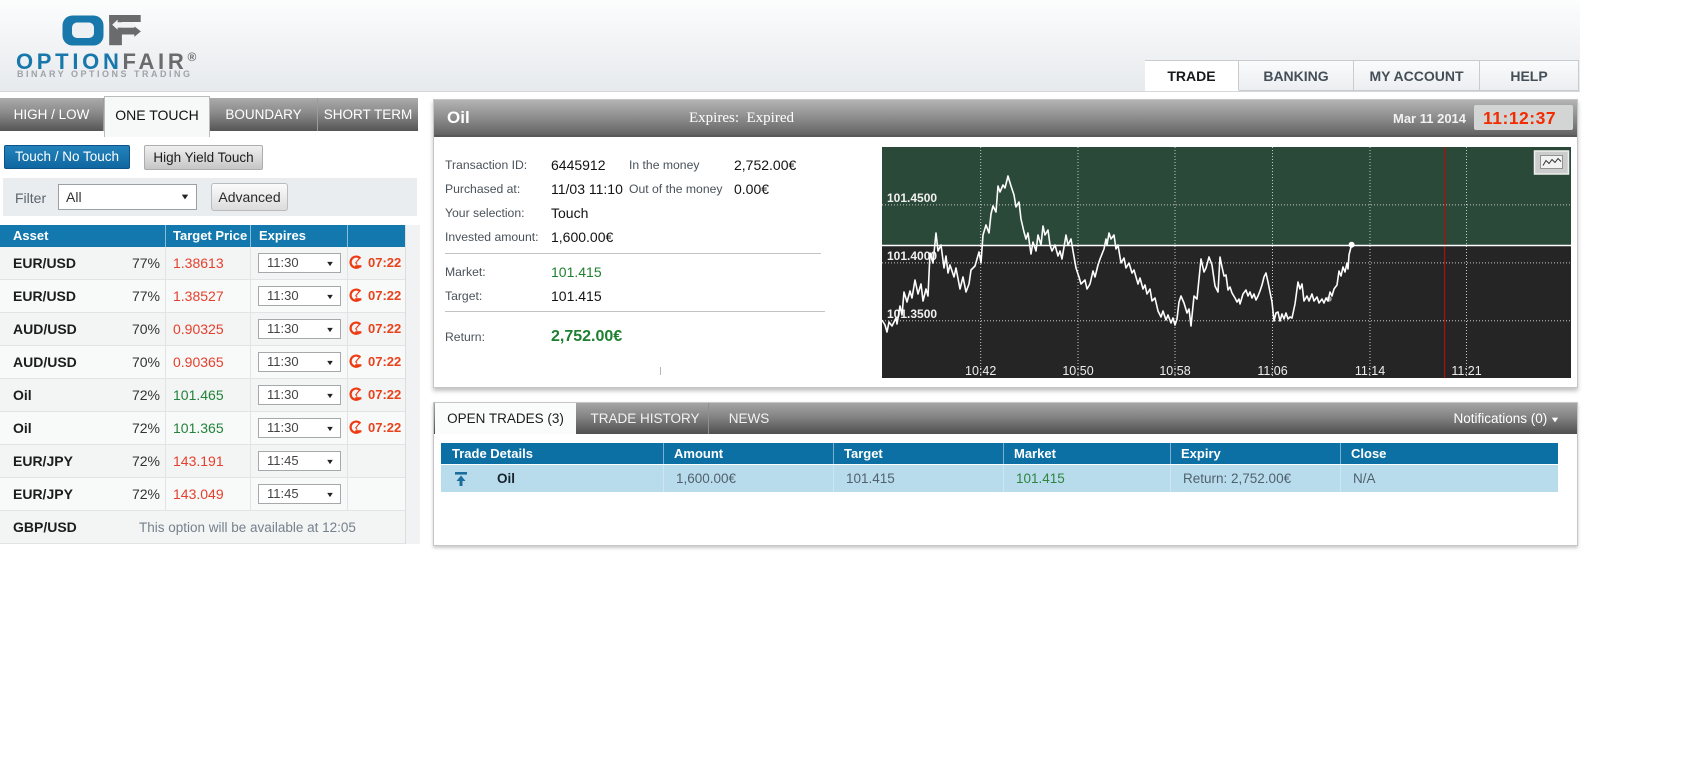 This screenshot has width=1706, height=778. I want to click on svg-text: 101.4500, so click(912, 198).